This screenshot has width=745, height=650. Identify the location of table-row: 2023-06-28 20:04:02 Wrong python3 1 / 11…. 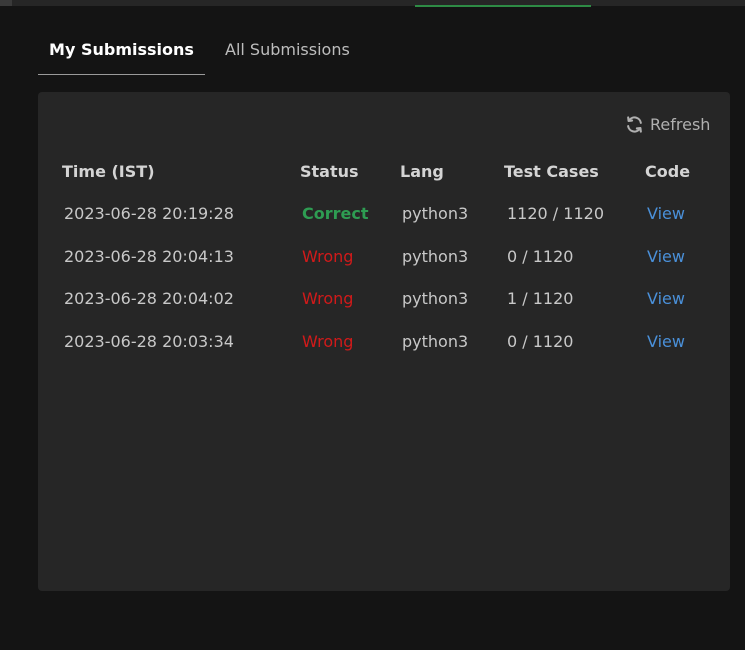
(384, 301).